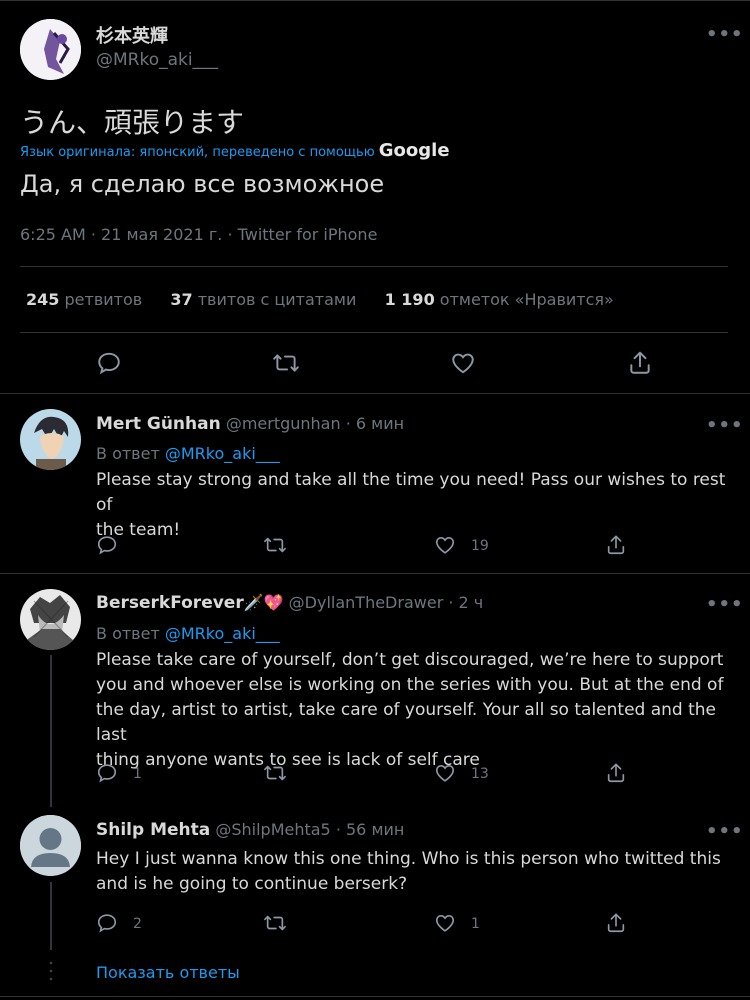 This screenshot has width=750, height=1000. I want to click on reply-display-name: BerserkForever, so click(170, 603).